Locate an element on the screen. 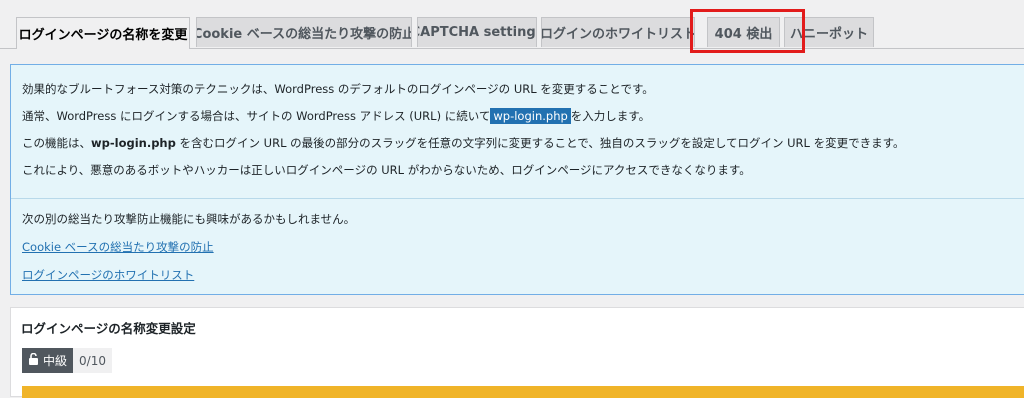  unlock-icon is located at coordinates (33, 360).